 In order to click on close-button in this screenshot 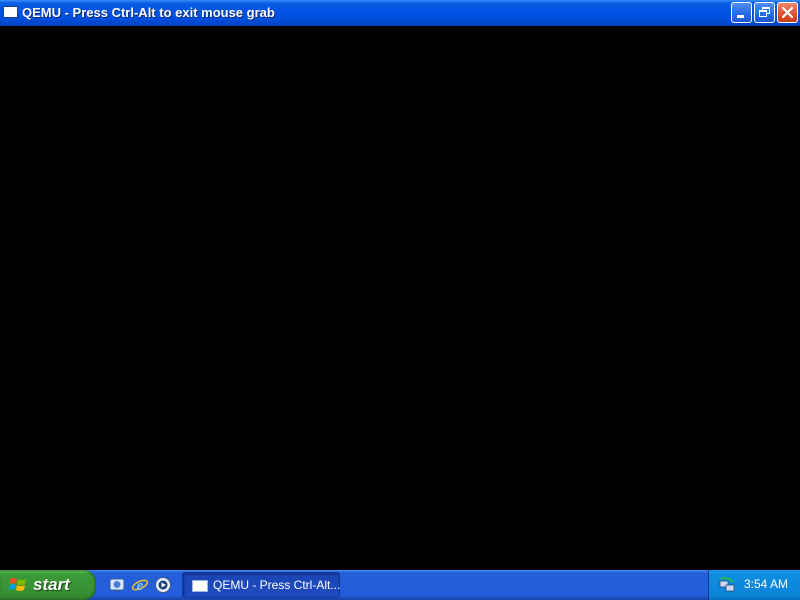, I will do `click(787, 12)`.